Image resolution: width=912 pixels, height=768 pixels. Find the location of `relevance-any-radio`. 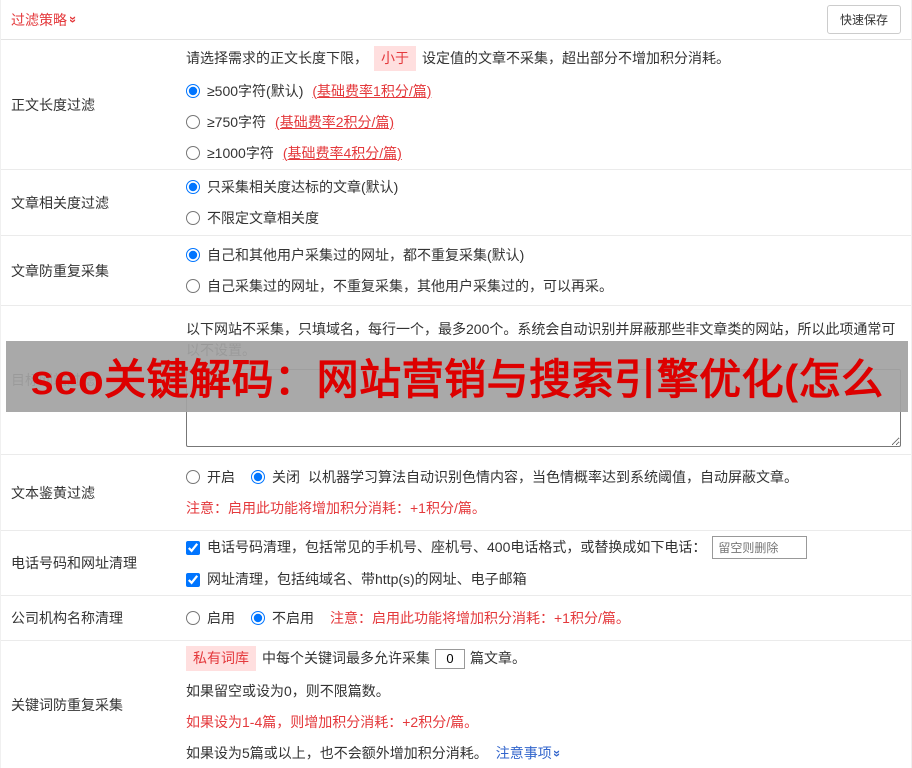

relevance-any-radio is located at coordinates (193, 218).